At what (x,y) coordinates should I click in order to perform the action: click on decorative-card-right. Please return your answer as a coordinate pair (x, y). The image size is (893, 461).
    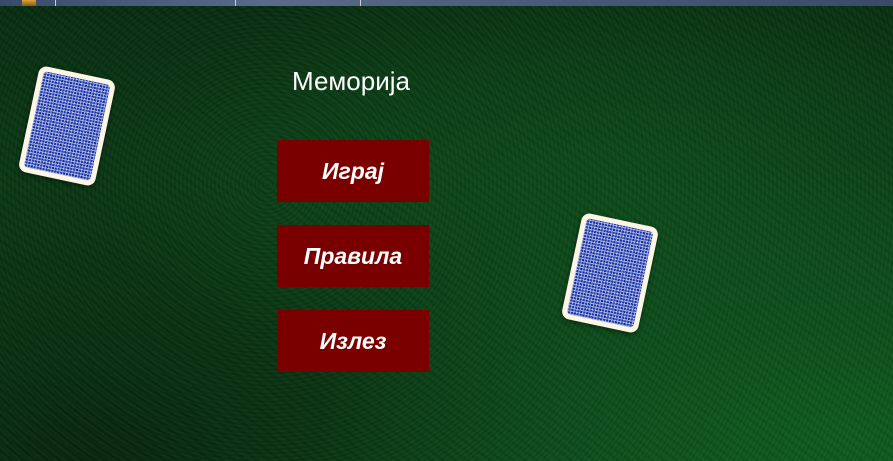
    Looking at the image, I should click on (610, 273).